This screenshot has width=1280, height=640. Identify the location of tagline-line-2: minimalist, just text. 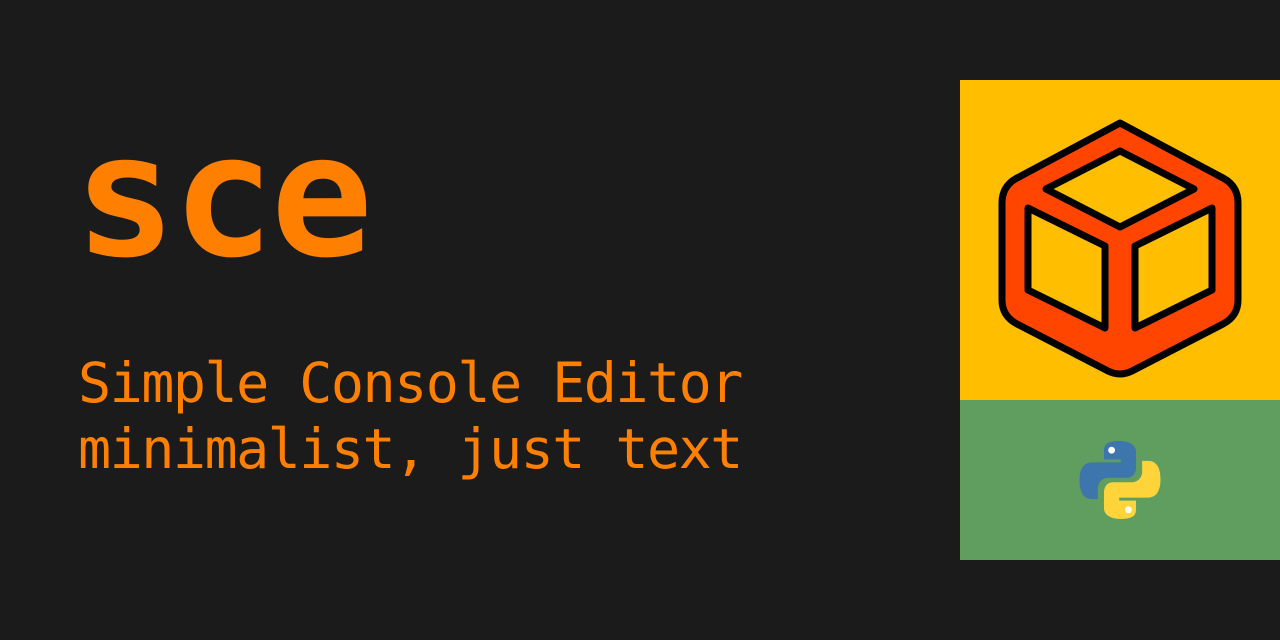
(410, 449).